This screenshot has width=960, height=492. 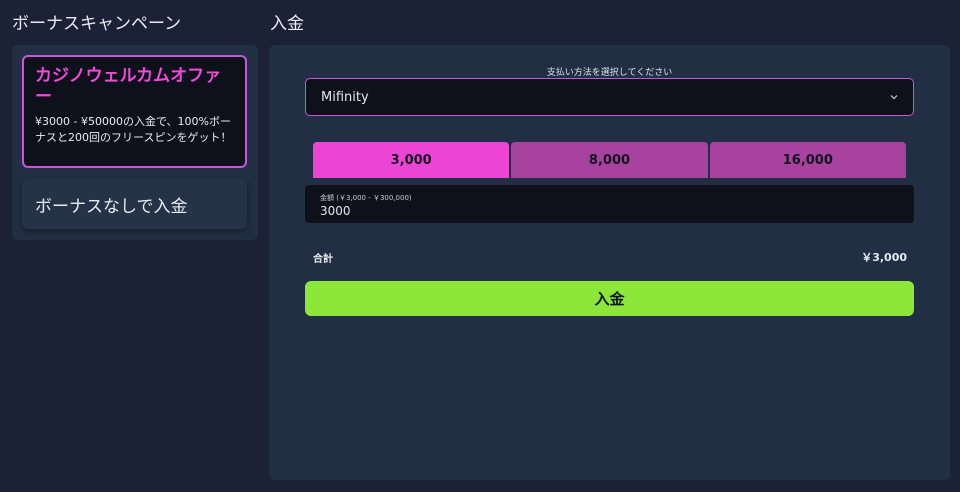 I want to click on bonus-campaign-heading: ボーナスキャンペーン, so click(x=97, y=24).